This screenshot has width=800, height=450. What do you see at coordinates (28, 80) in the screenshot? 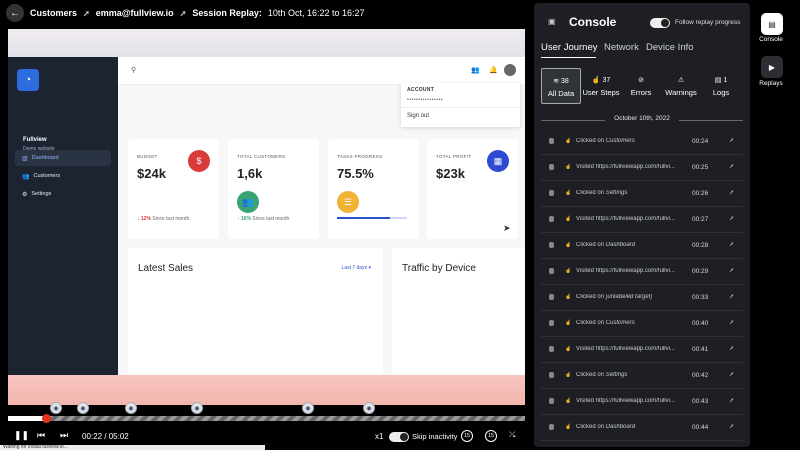
I see `app-logo: ◔` at bounding box center [28, 80].